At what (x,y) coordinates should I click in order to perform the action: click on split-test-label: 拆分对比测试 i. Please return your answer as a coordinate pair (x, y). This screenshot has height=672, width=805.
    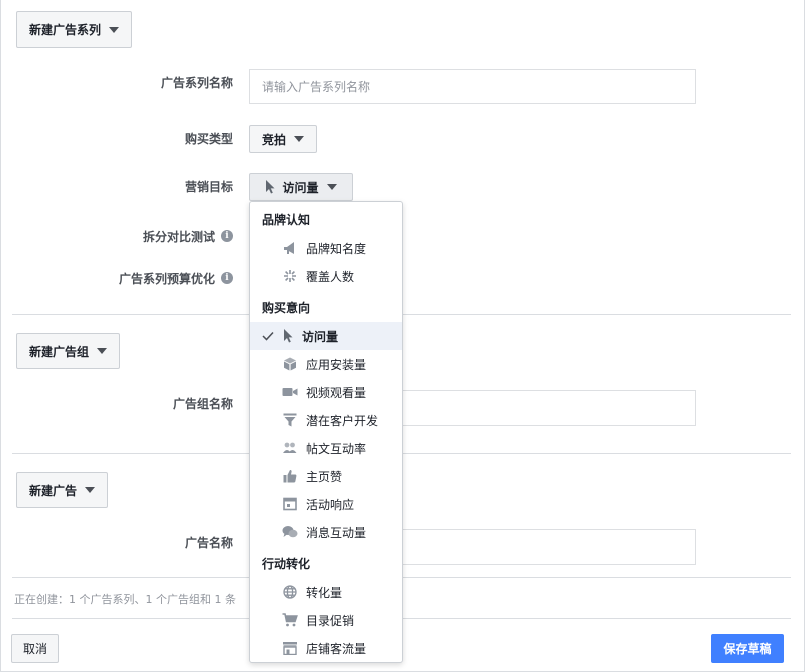
    Looking at the image, I should click on (188, 236).